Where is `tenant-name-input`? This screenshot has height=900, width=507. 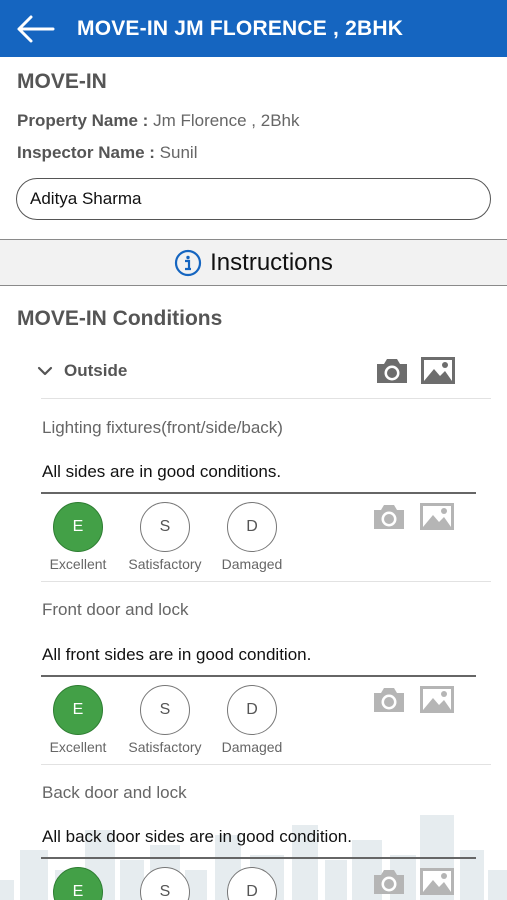
tenant-name-input is located at coordinates (253, 199).